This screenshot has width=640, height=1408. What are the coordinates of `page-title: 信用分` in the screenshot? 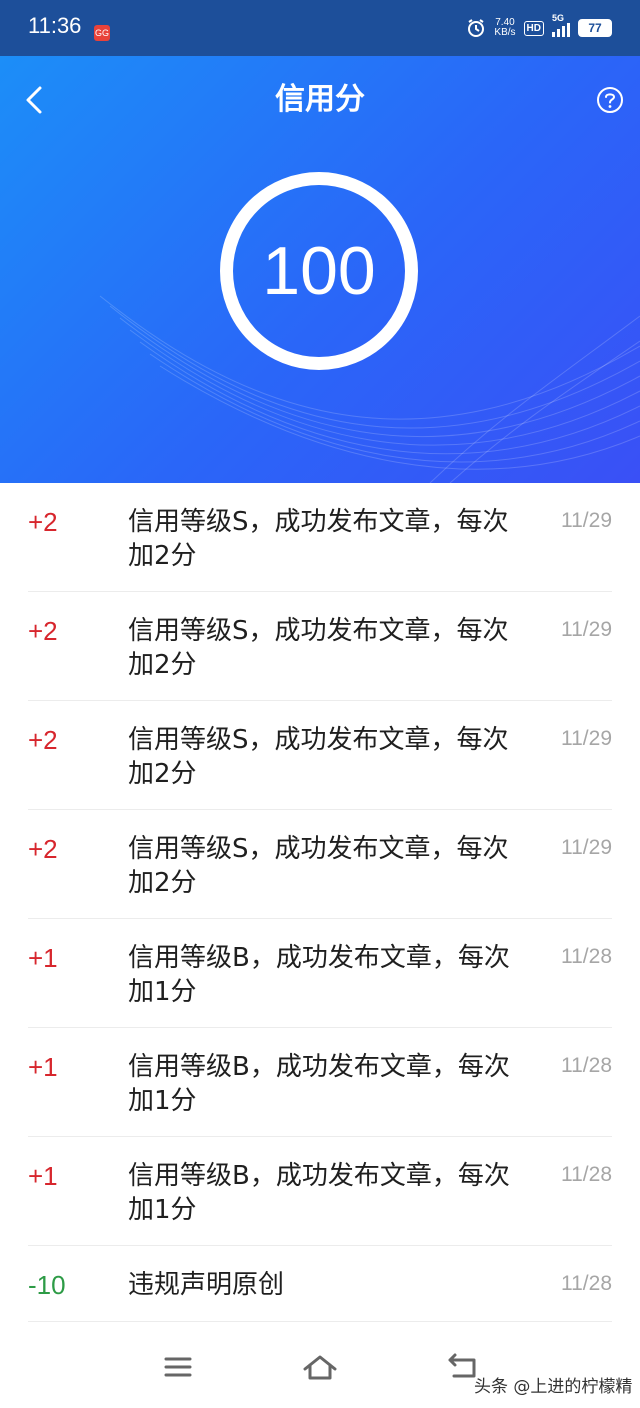 It's located at (320, 99).